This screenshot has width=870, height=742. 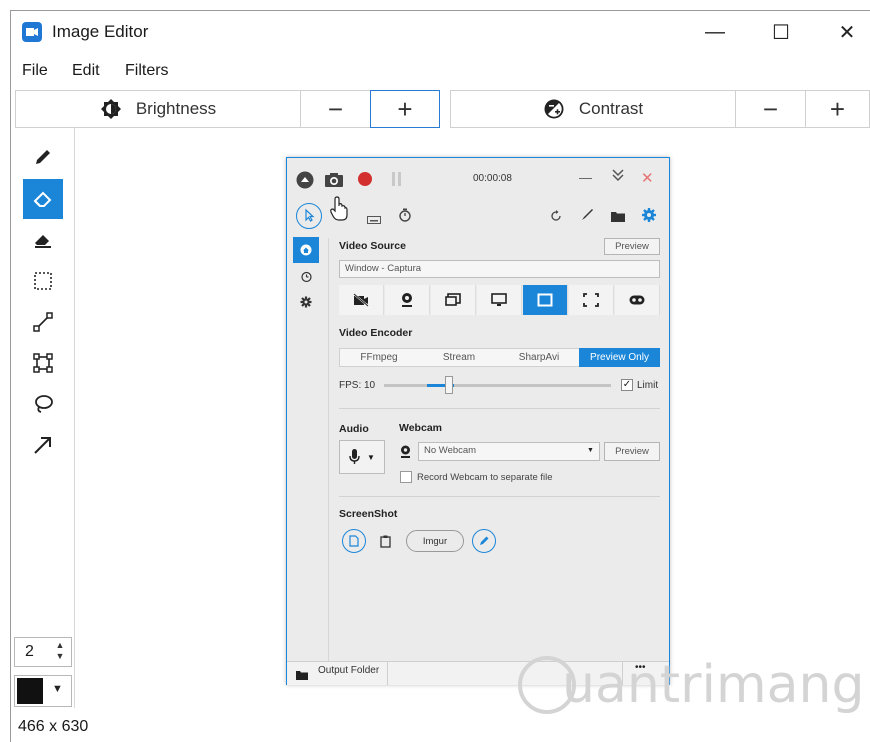 I want to click on chevron-up-icon: ▲, so click(x=60, y=645).